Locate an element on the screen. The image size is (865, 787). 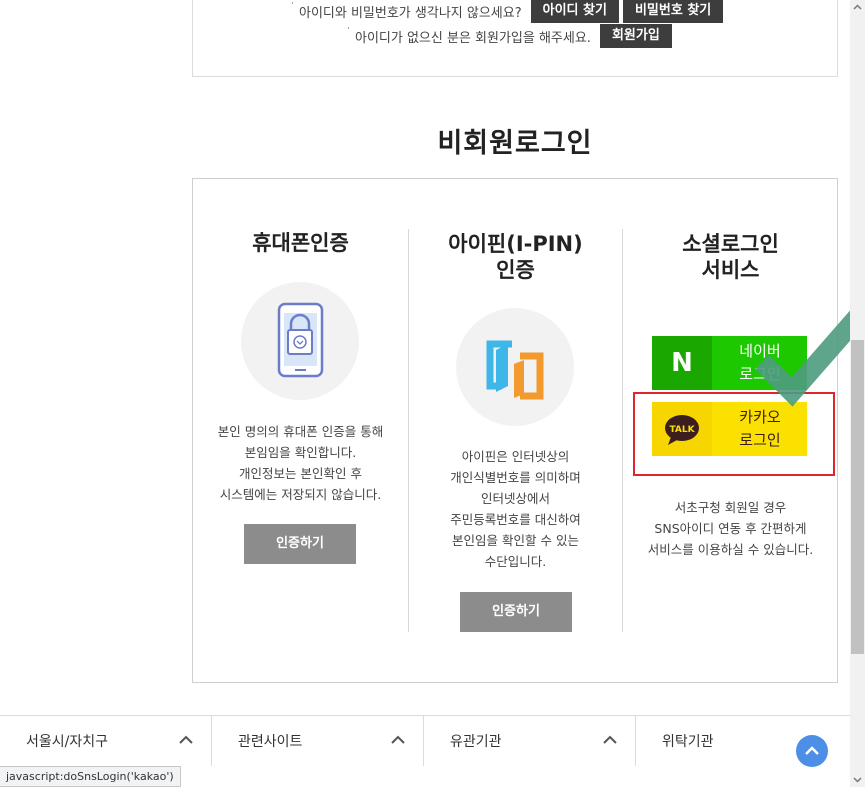
ipin-auth-column: 아이핀(I-PIN) 인증 is located at coordinates (515, 231).